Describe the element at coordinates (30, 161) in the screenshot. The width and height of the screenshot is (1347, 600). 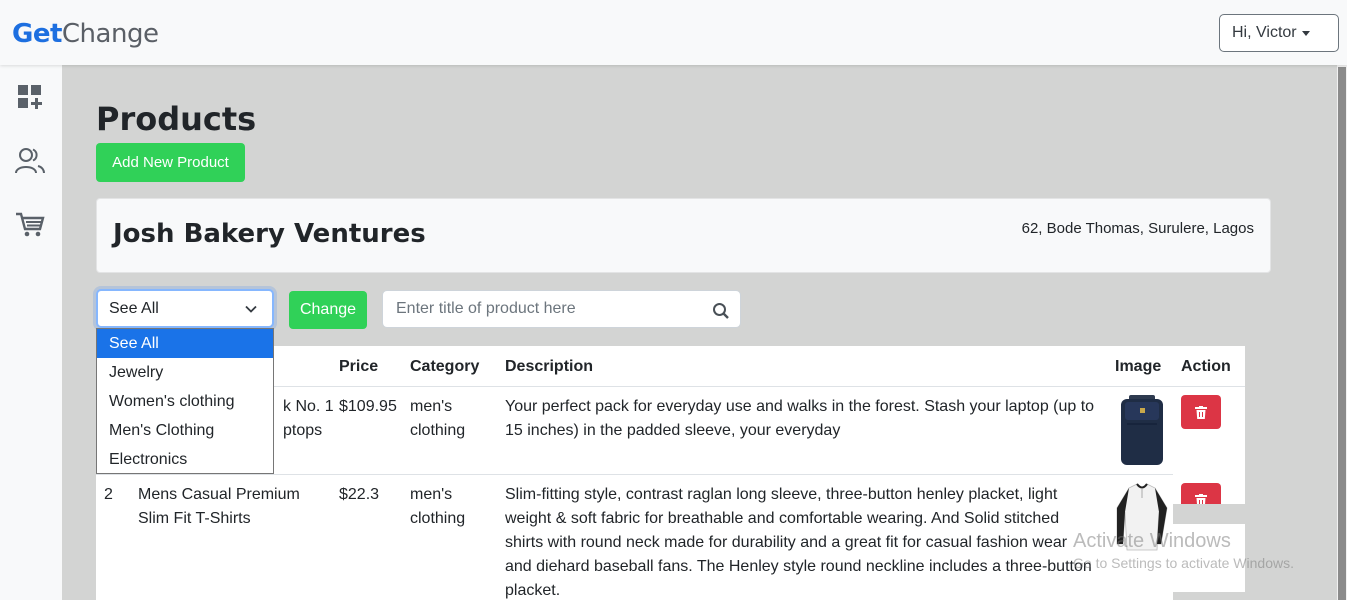
I see `users-icon` at that location.